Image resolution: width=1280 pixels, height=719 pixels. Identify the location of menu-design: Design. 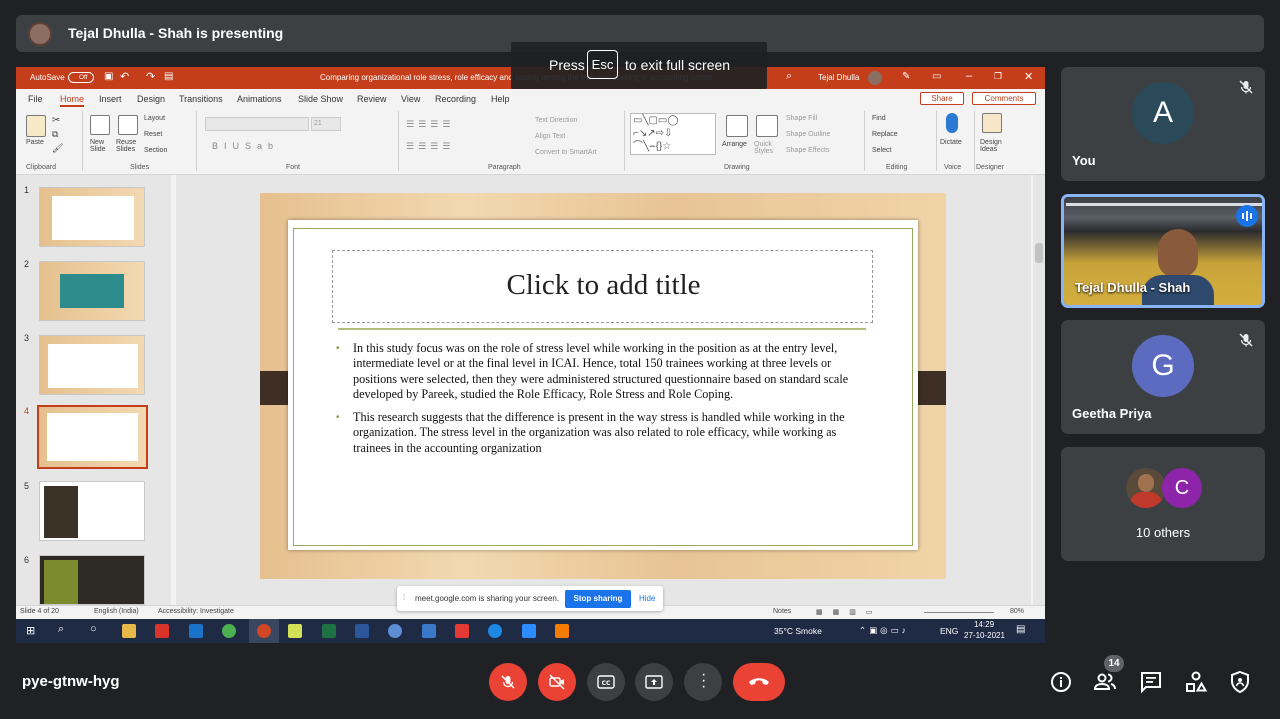
(151, 99).